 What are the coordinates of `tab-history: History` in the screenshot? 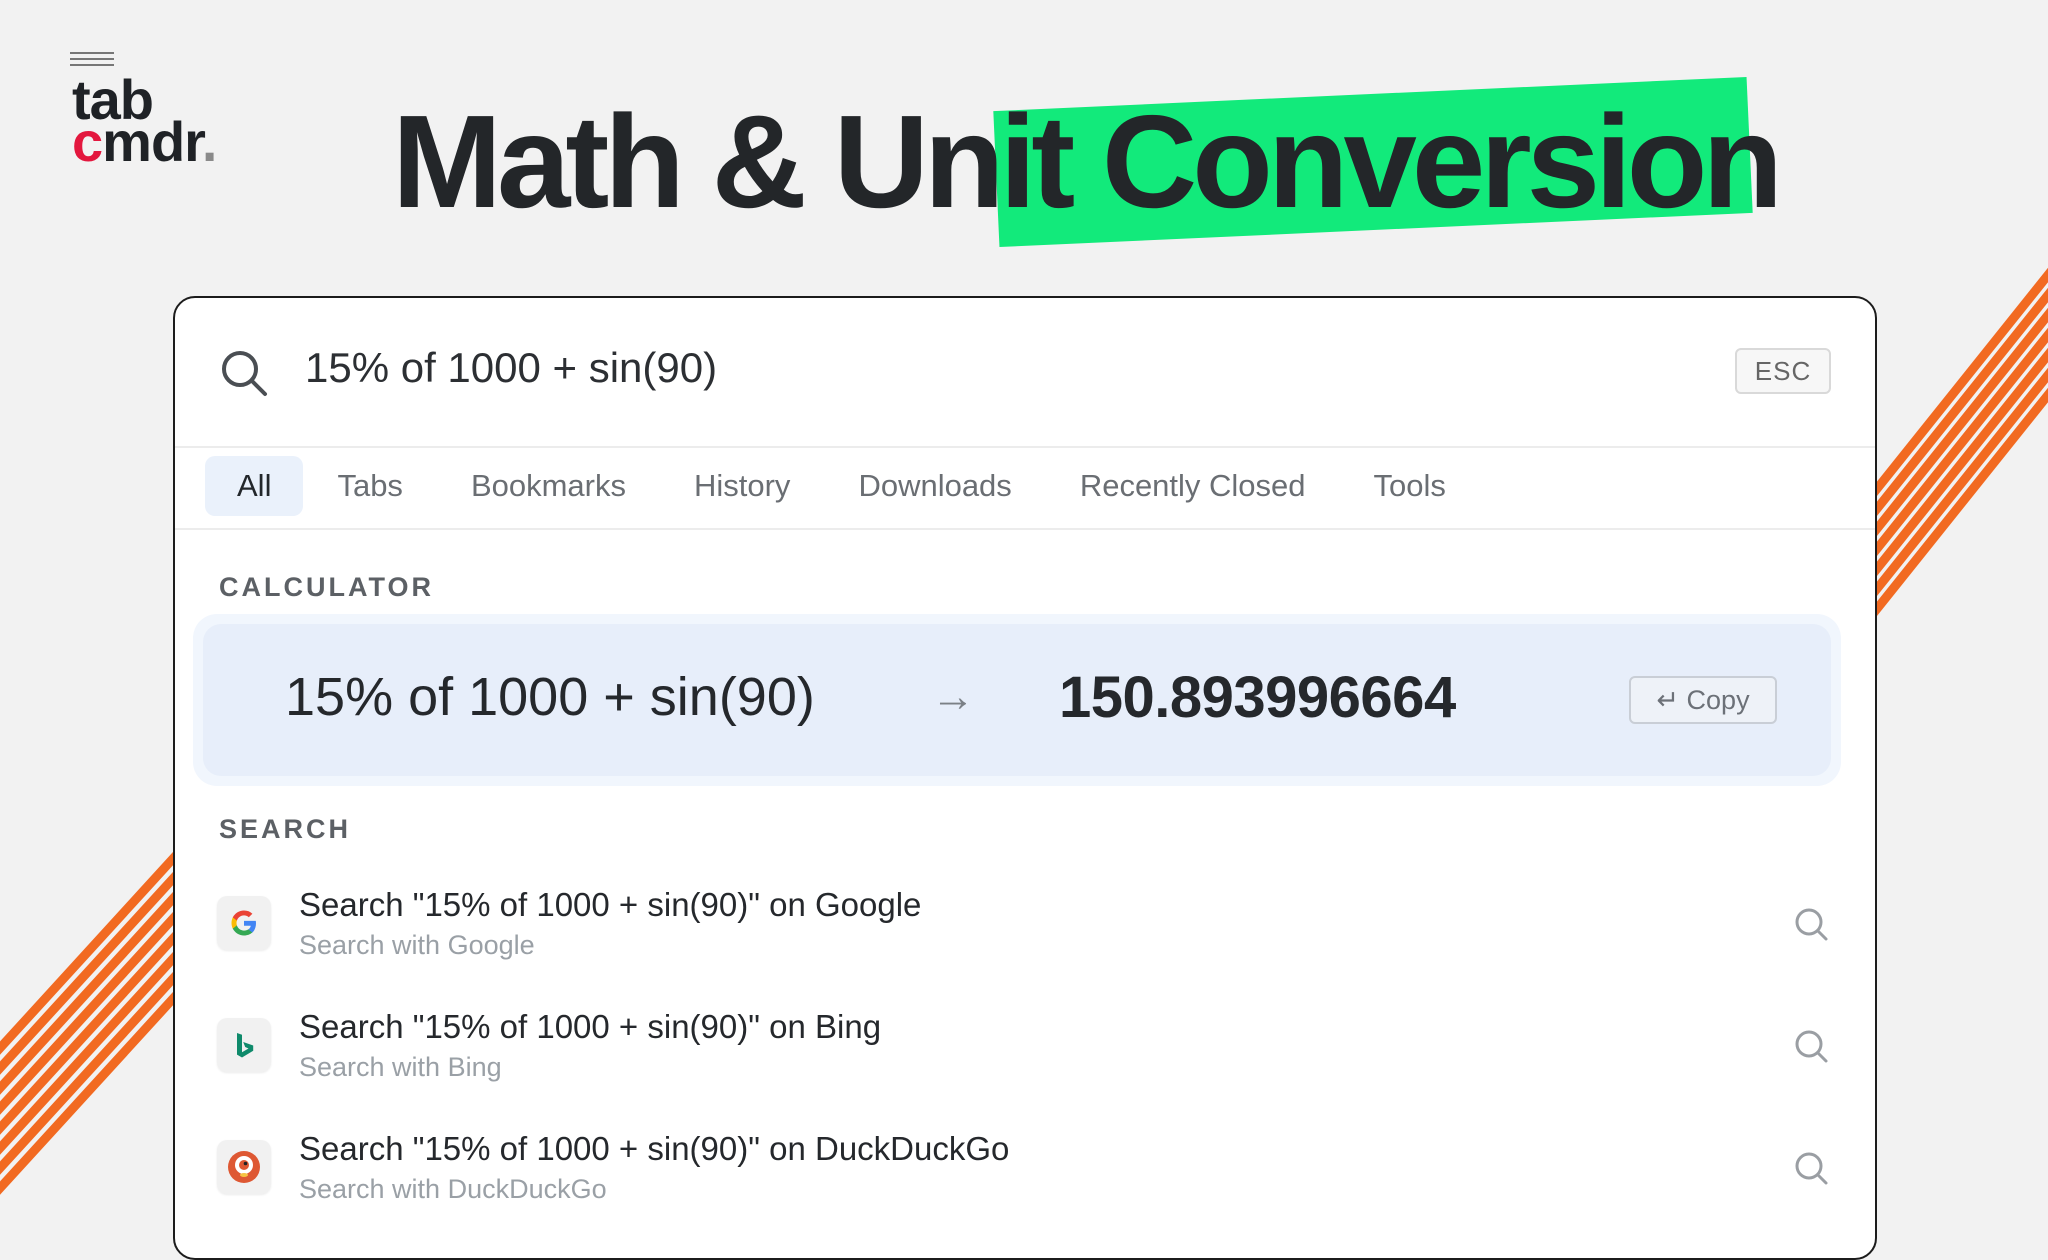 It's located at (742, 486).